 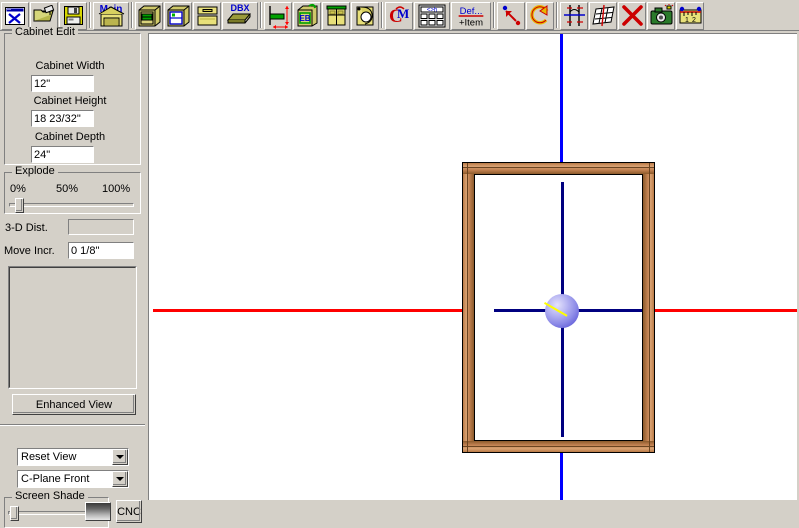 What do you see at coordinates (72, 327) in the screenshot?
I see `info-list-panel` at bounding box center [72, 327].